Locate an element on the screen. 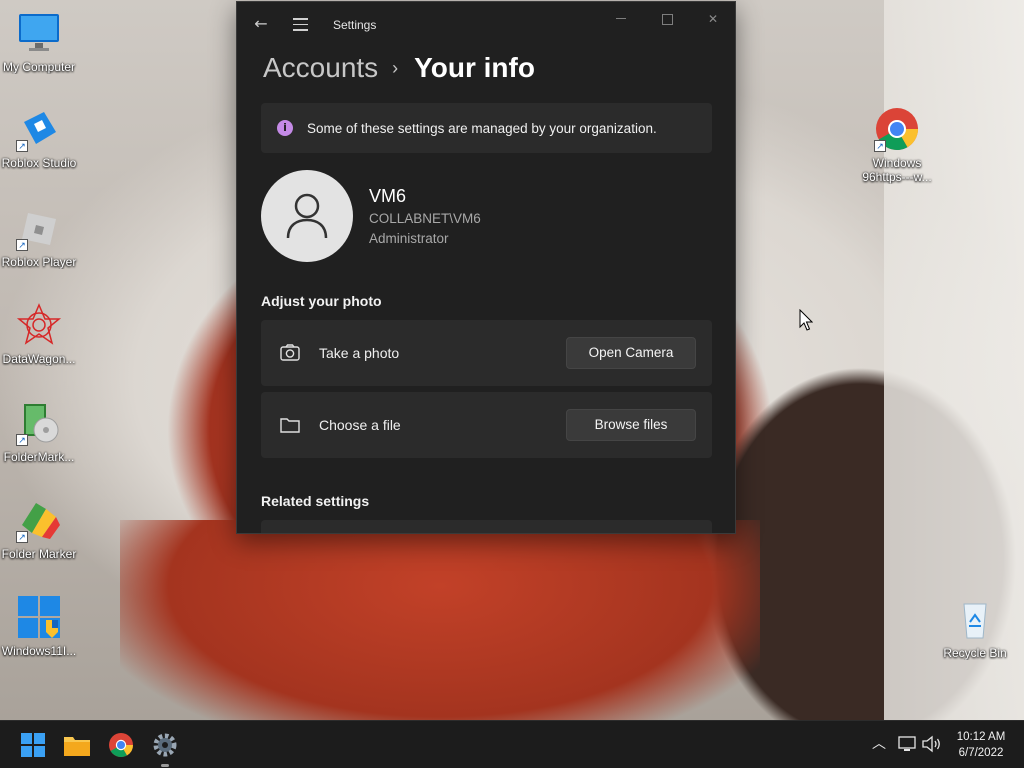  camera-icon is located at coordinates (290, 353).